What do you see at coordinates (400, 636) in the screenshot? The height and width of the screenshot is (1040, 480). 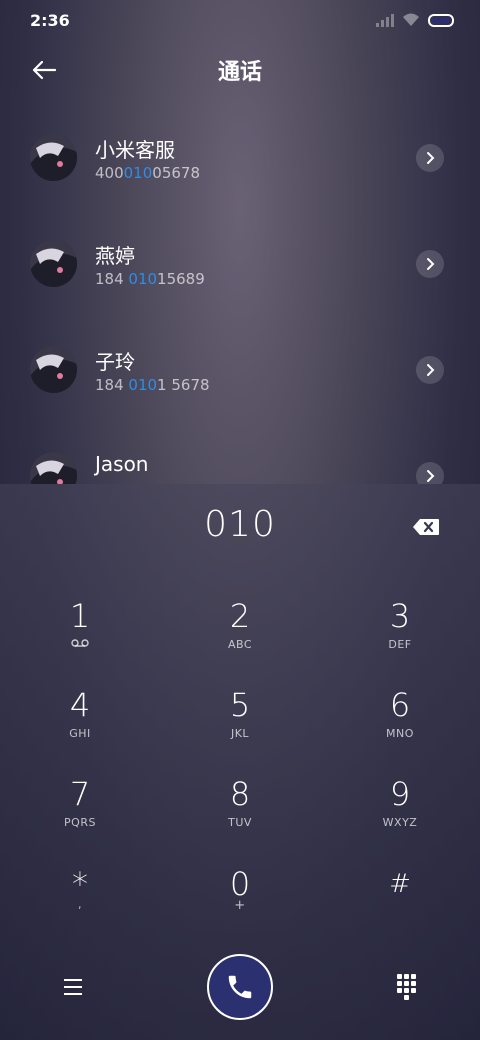 I see `key-3: 3 DEF` at bounding box center [400, 636].